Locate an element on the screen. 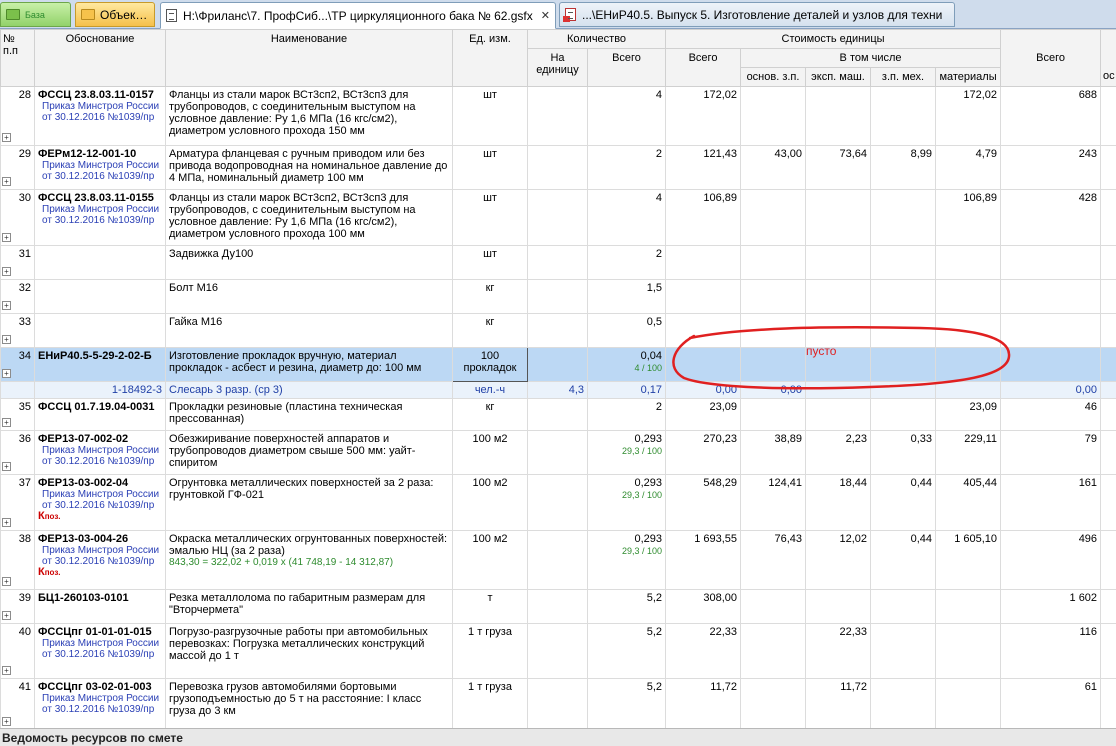 The image size is (1116, 746). materials-cell: 229,11 is located at coordinates (968, 452).